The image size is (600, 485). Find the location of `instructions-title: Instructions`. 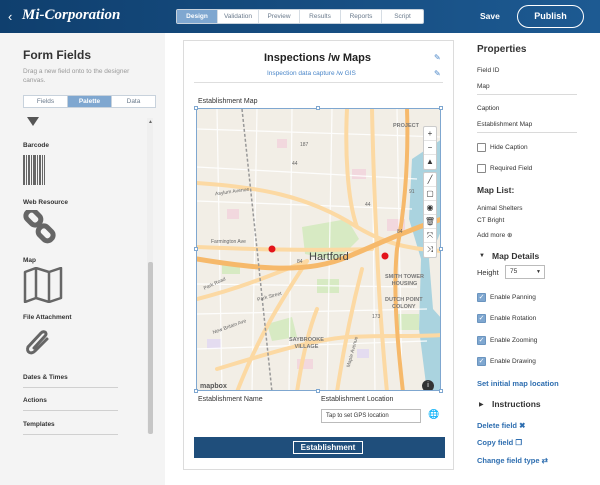

instructions-title: Instructions is located at coordinates (516, 404).